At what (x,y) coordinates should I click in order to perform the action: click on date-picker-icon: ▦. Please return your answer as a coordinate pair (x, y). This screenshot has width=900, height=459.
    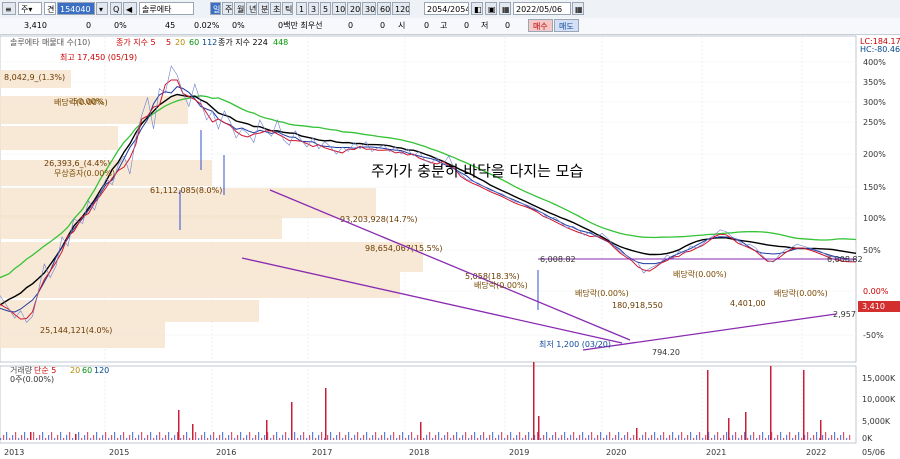
    Looking at the image, I should click on (578, 8).